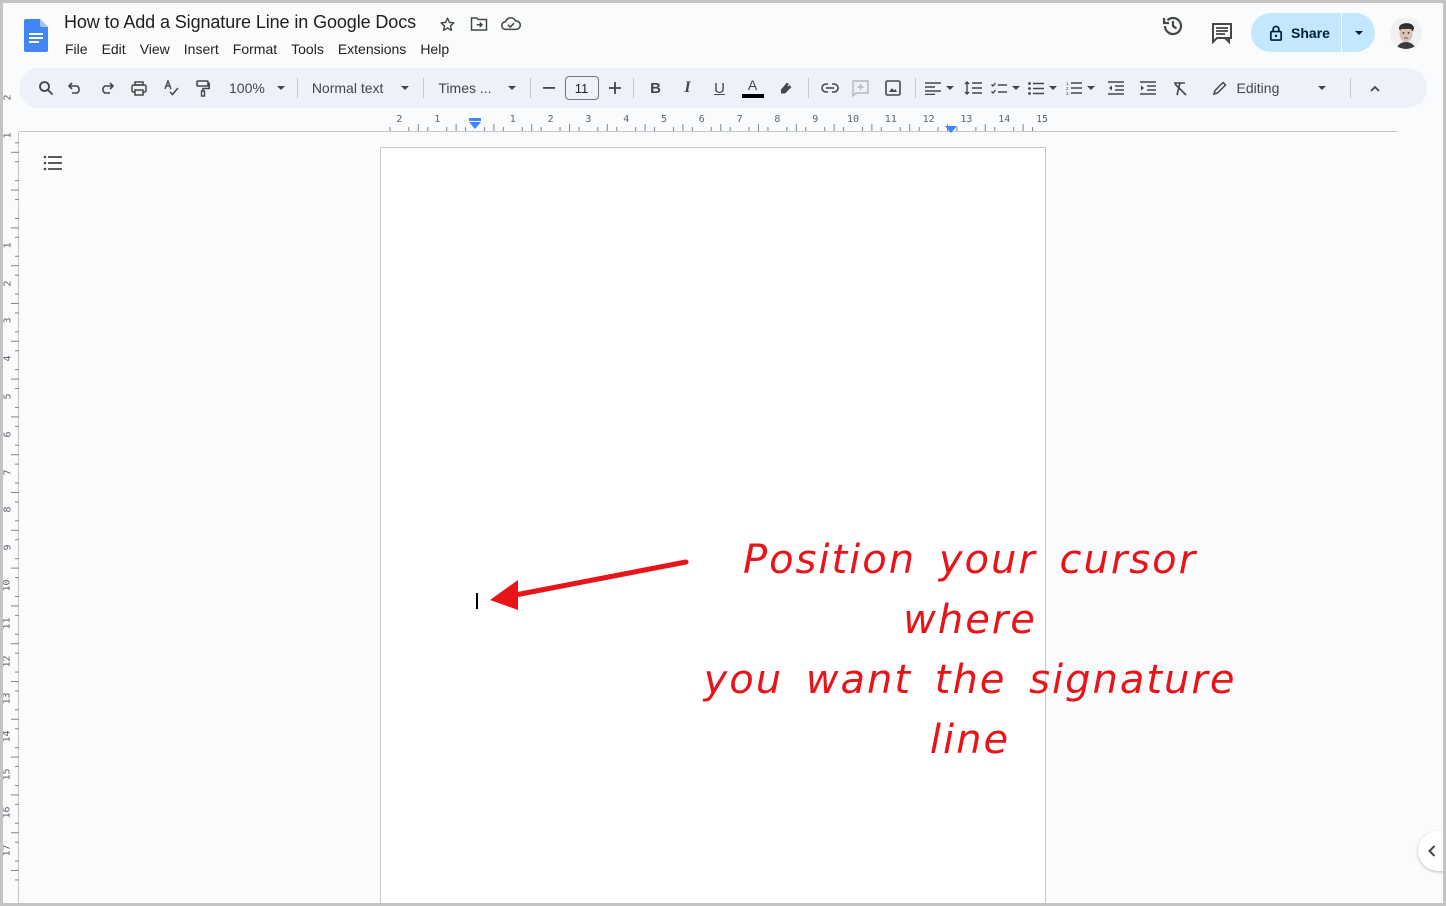 This screenshot has width=1446, height=906. Describe the element at coordinates (171, 88) in the screenshot. I see `spellcheck-icon` at that location.